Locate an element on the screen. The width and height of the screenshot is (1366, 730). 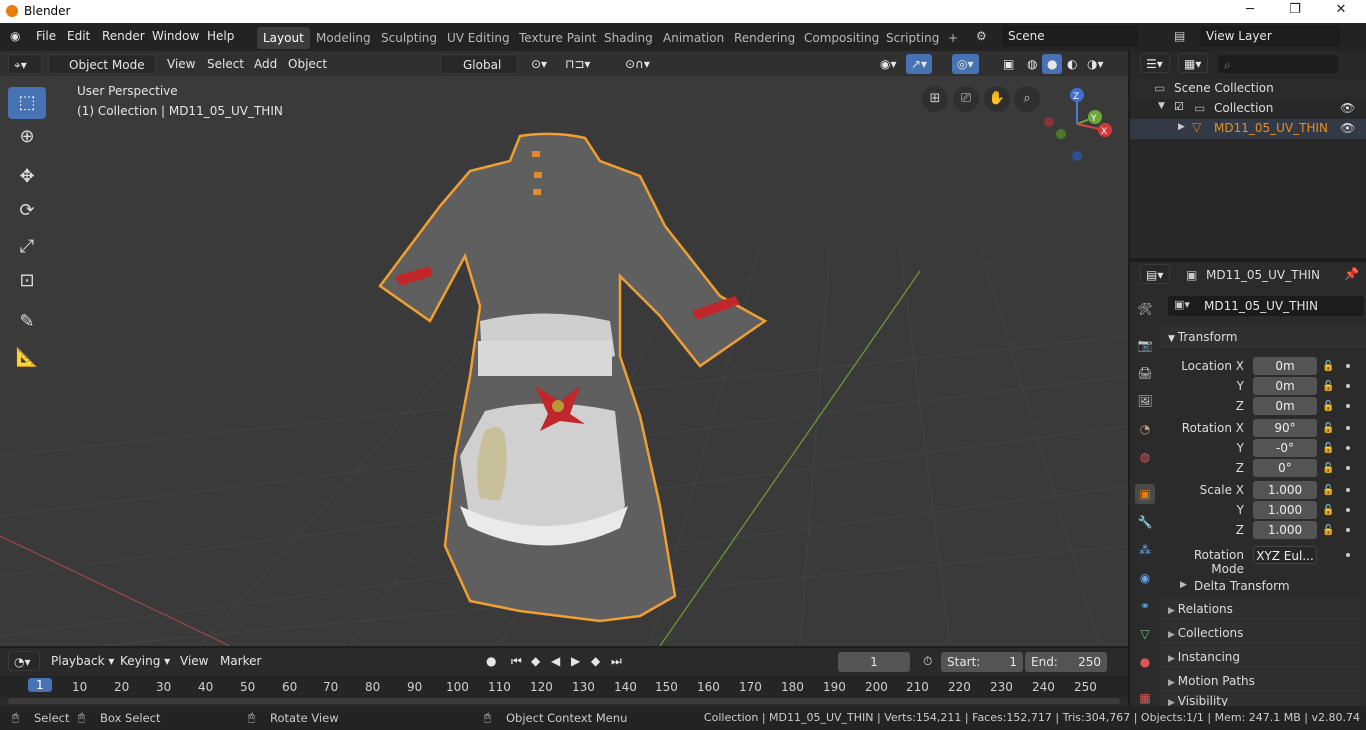
tab-animation: Animation is located at coordinates (693, 38).